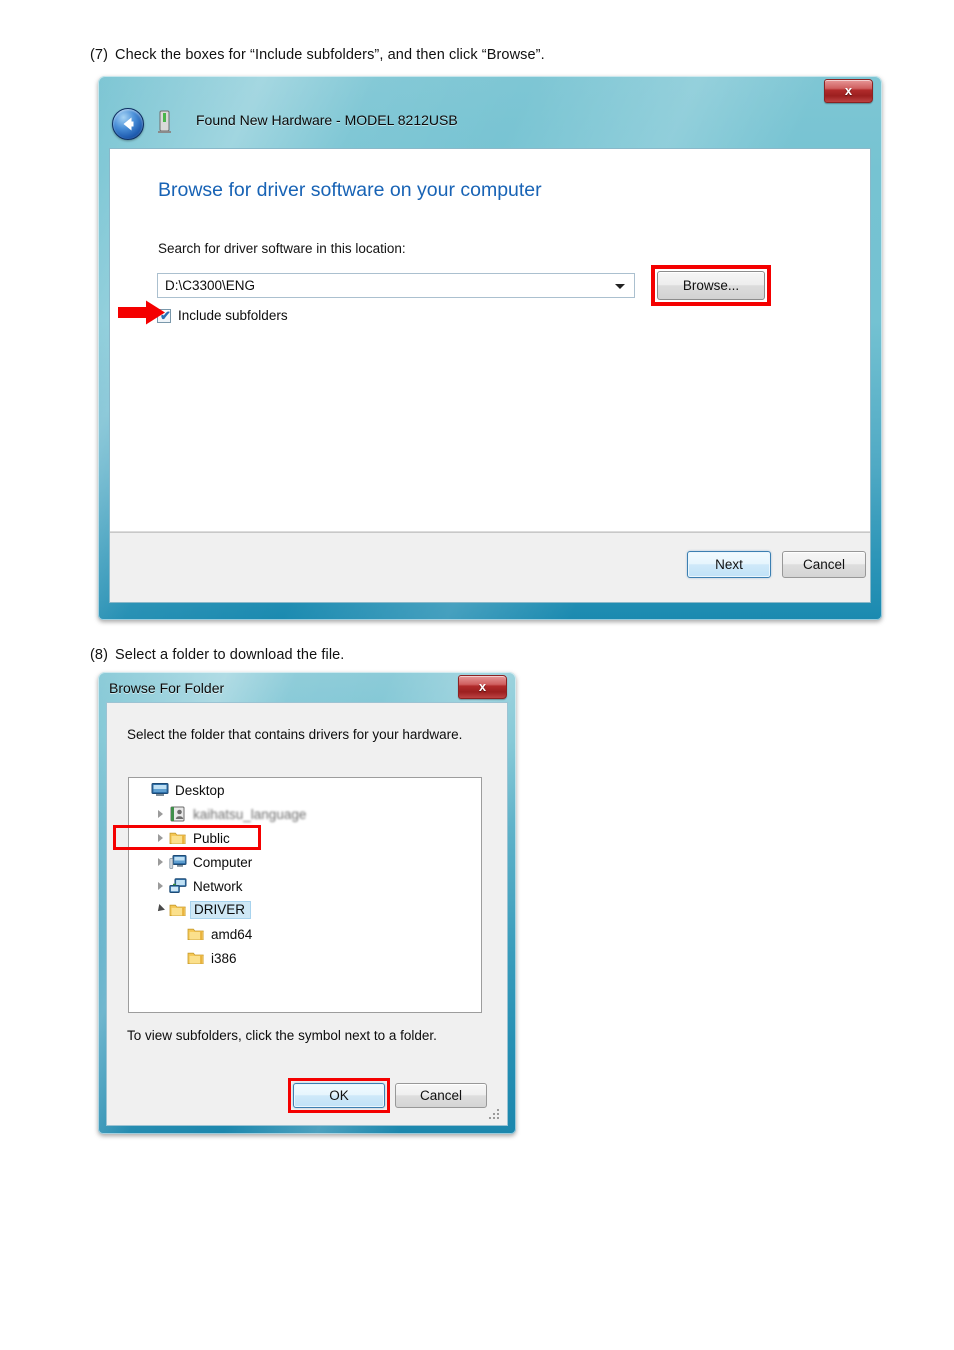 The width and height of the screenshot is (954, 1350). I want to click on browse-window-title: Browse For Folder, so click(167, 688).